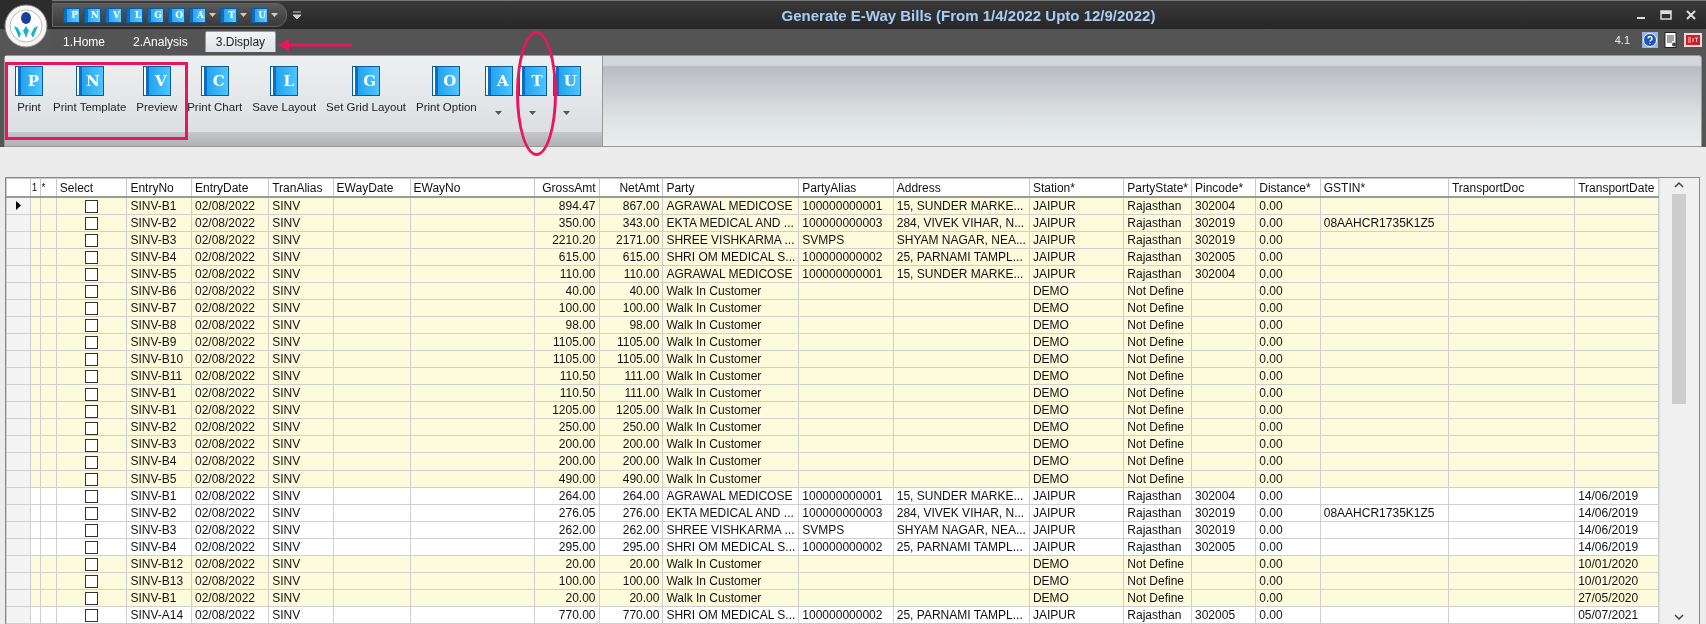  What do you see at coordinates (1511, 187) in the screenshot?
I see `column-header: TransportDoc` at bounding box center [1511, 187].